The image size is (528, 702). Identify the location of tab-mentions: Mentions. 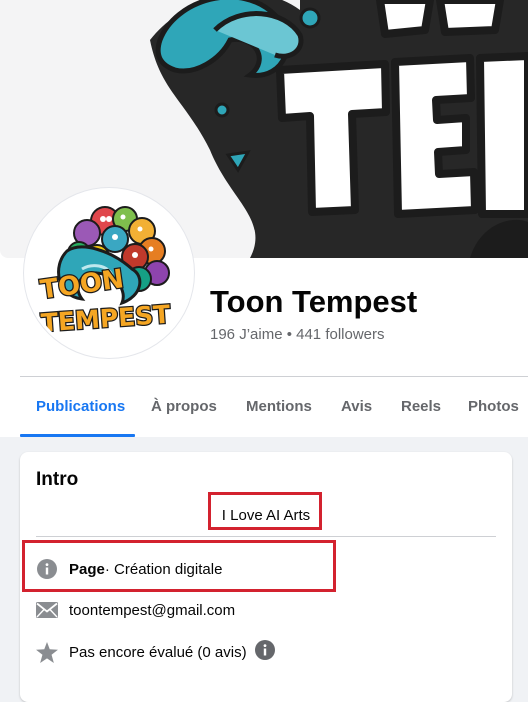
(279, 407).